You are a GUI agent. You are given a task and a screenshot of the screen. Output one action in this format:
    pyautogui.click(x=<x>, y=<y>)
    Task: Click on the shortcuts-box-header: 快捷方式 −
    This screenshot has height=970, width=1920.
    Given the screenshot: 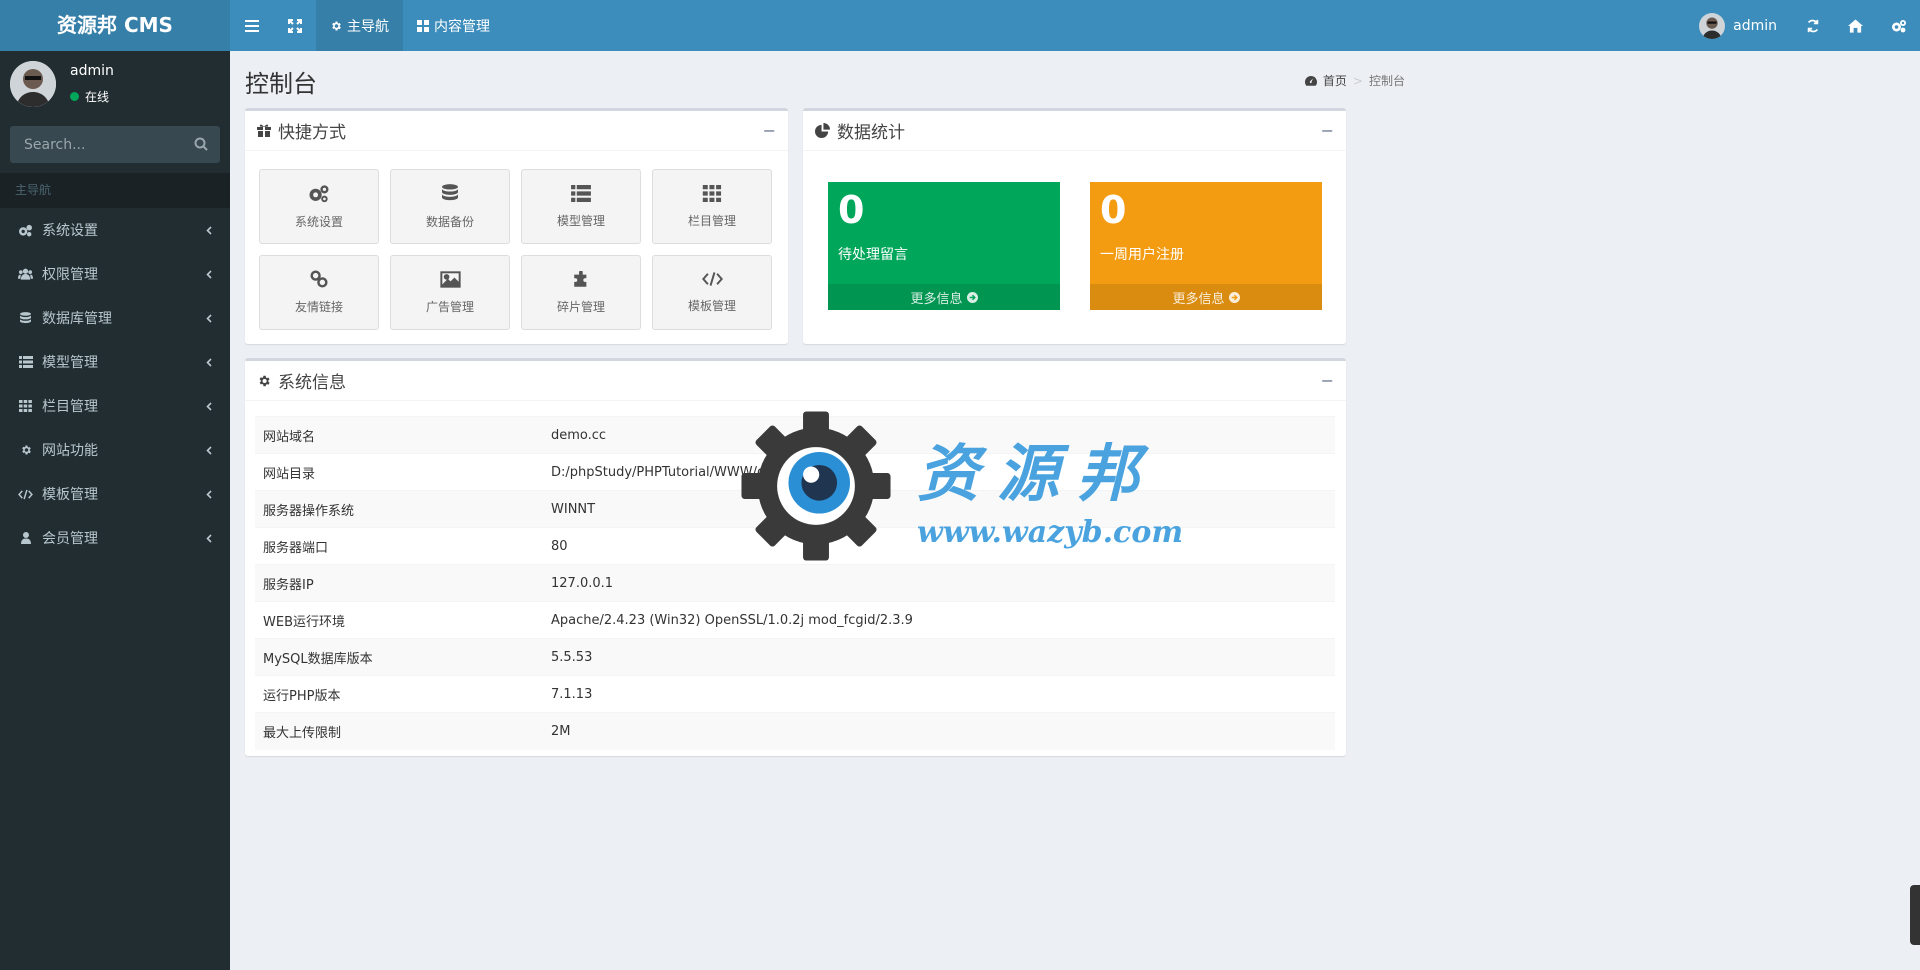 What is the action you would take?
    pyautogui.click(x=516, y=131)
    